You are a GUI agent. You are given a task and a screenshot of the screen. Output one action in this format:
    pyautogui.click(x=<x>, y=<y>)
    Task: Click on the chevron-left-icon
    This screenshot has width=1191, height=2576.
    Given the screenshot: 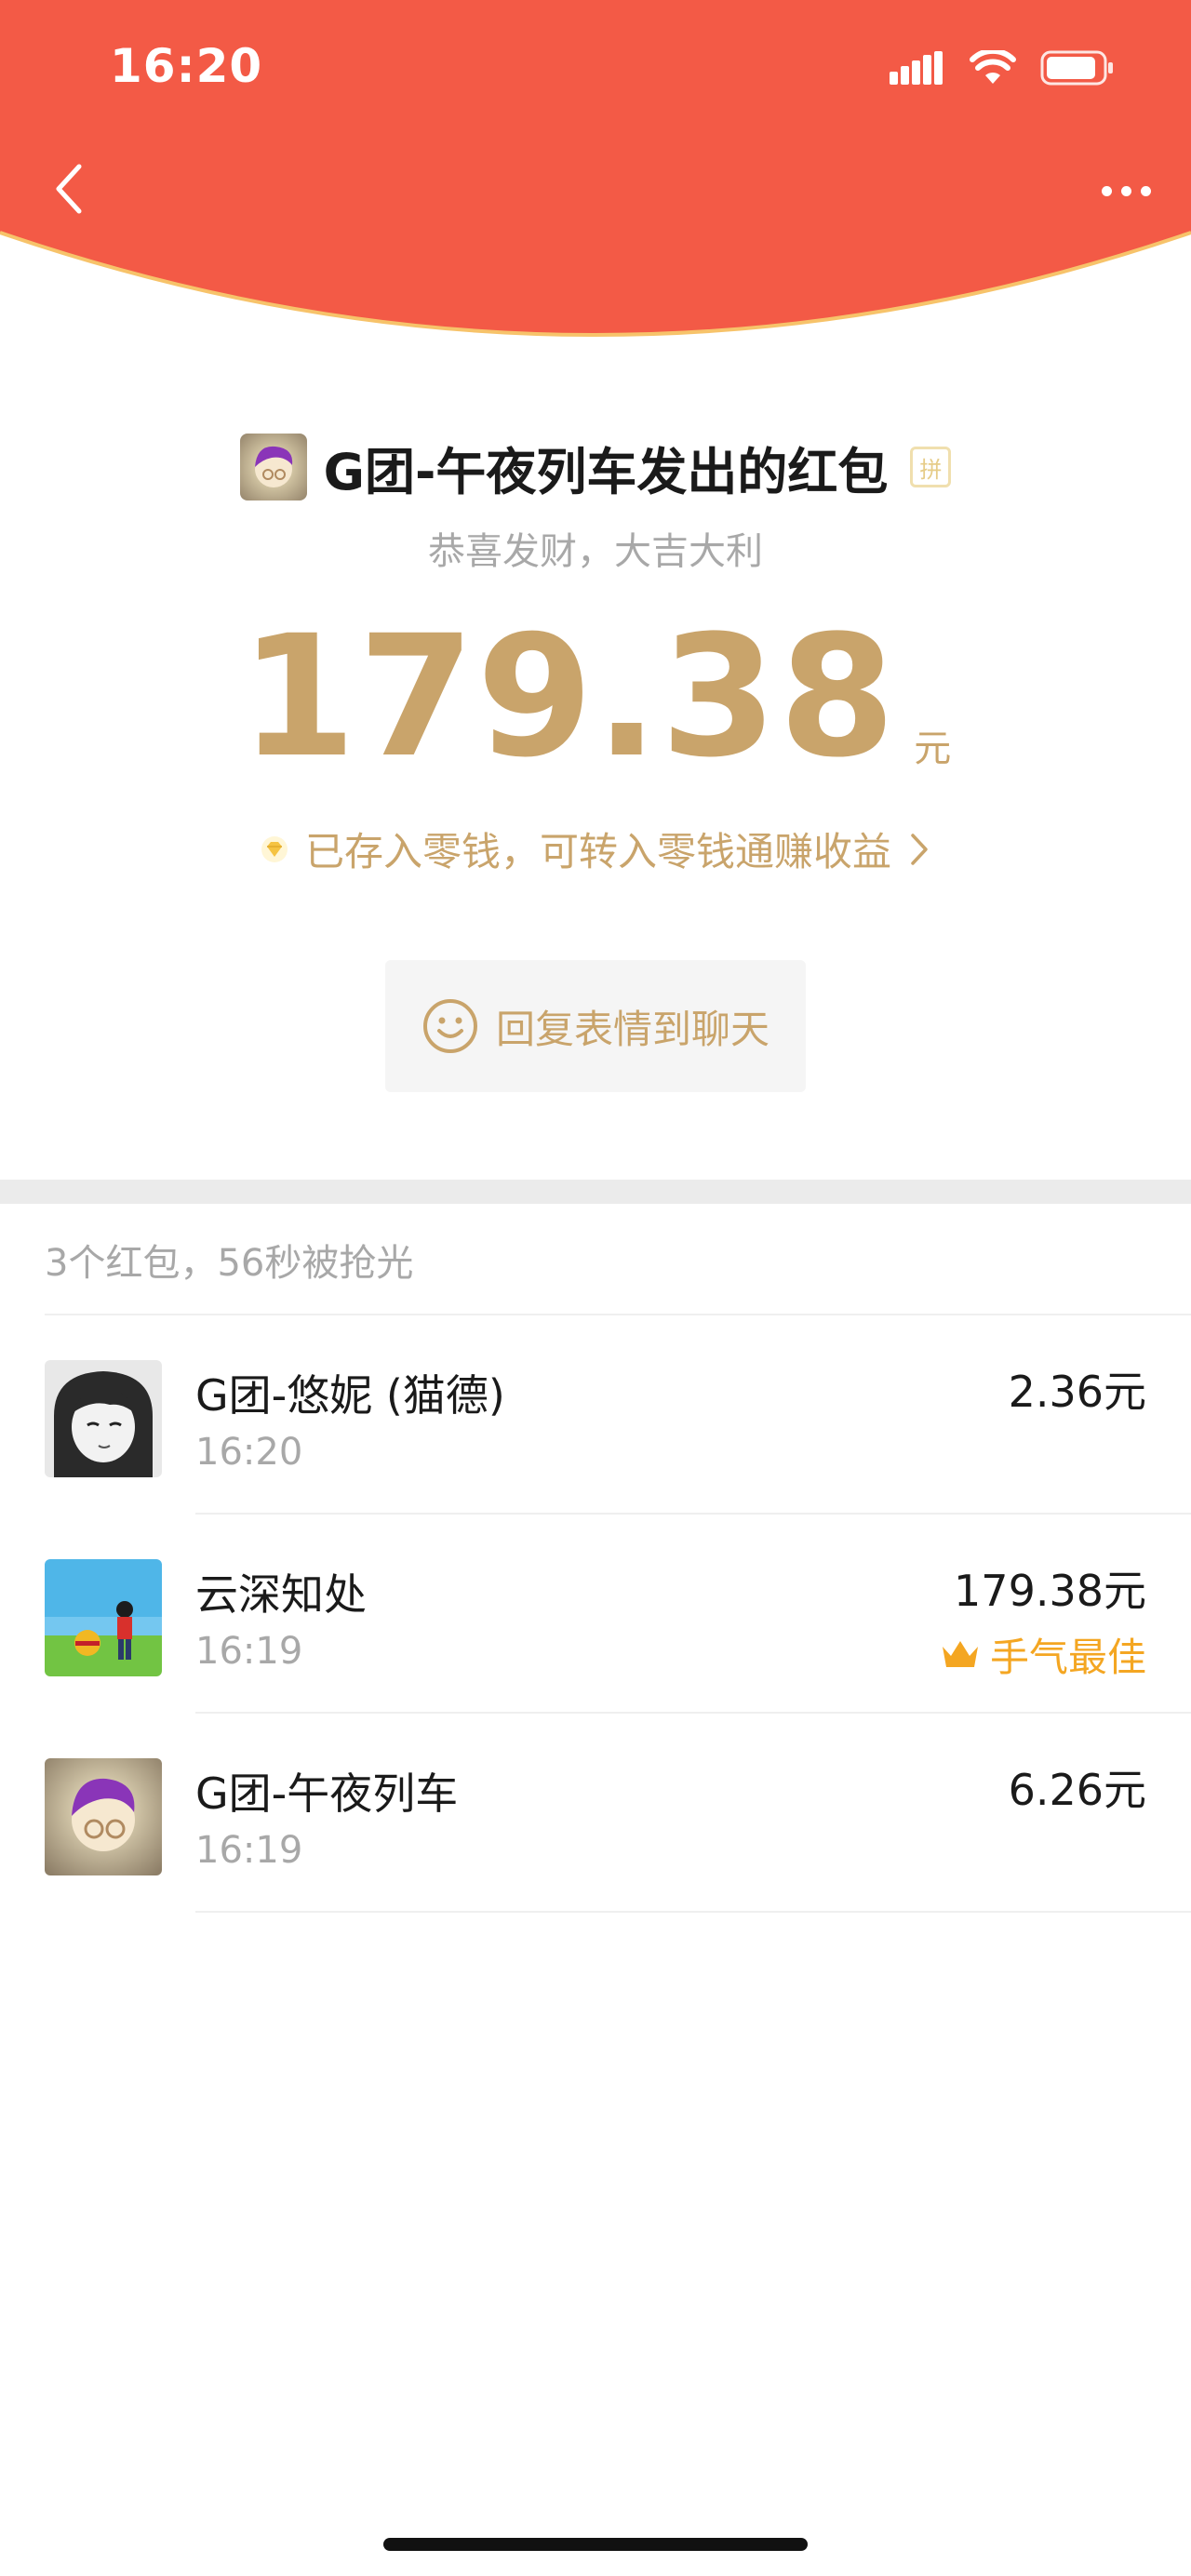 What is the action you would take?
    pyautogui.click(x=69, y=189)
    